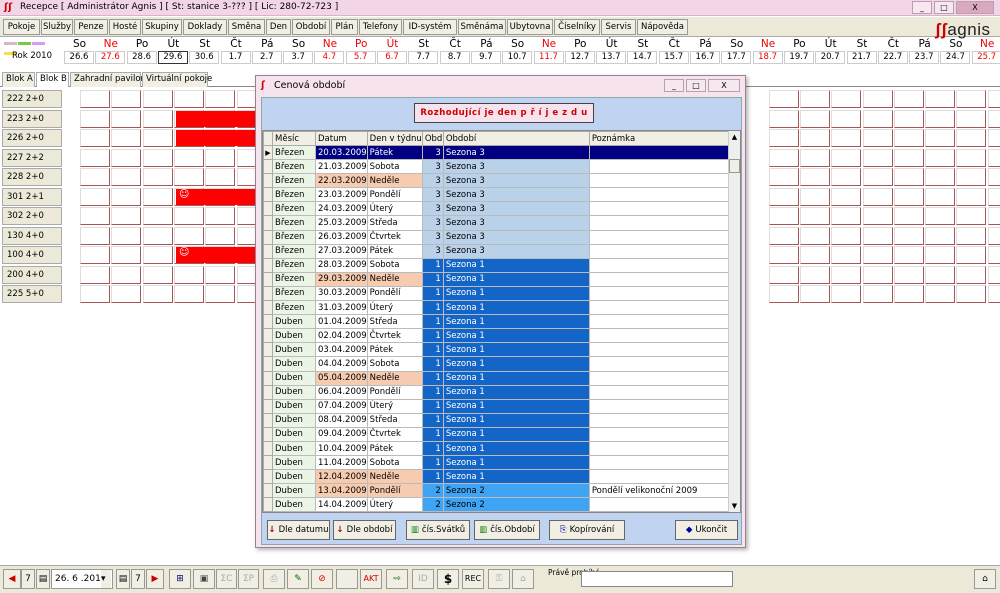 The height and width of the screenshot is (593, 1000). Describe the element at coordinates (341, 181) in the screenshot. I see `date-cell: 22.03.2009` at that location.